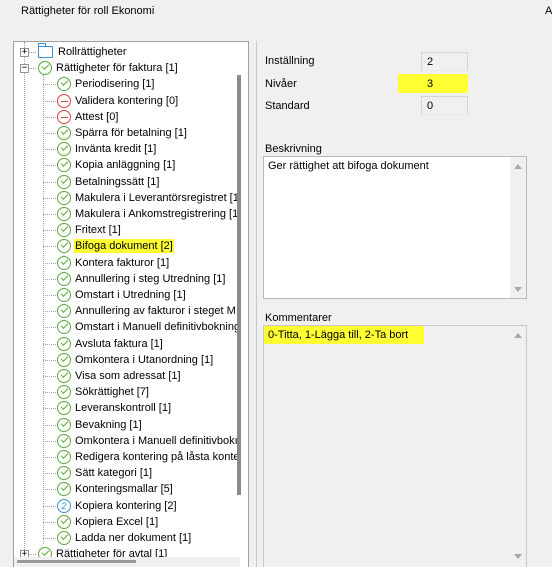 The width and height of the screenshot is (552, 567). I want to click on tree-node: Sökrättighet [7], so click(103, 392).